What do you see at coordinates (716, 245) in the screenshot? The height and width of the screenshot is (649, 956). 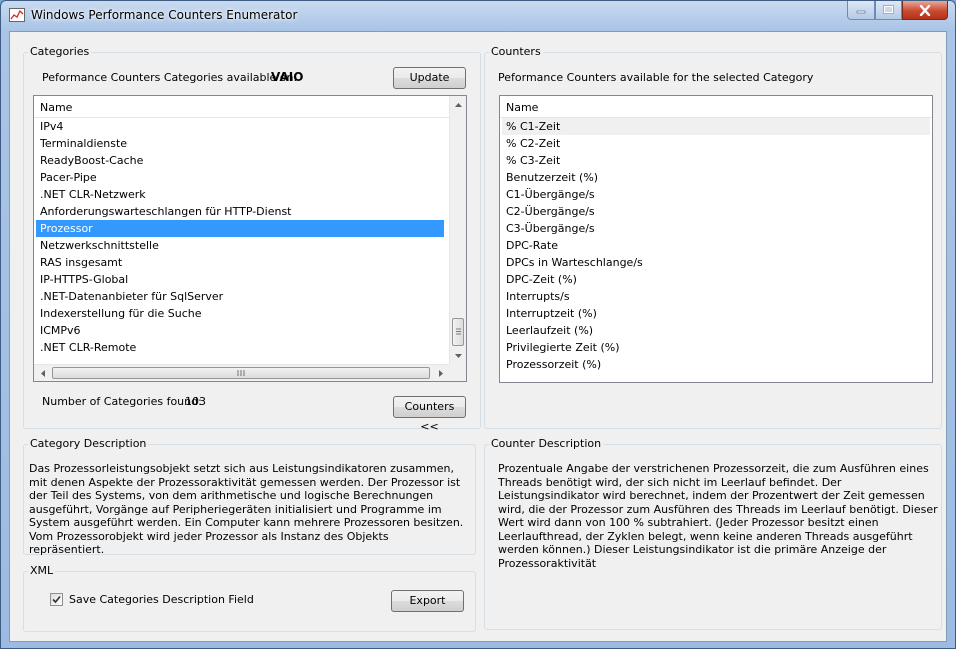 I see `counter-item: DPC-Rate` at bounding box center [716, 245].